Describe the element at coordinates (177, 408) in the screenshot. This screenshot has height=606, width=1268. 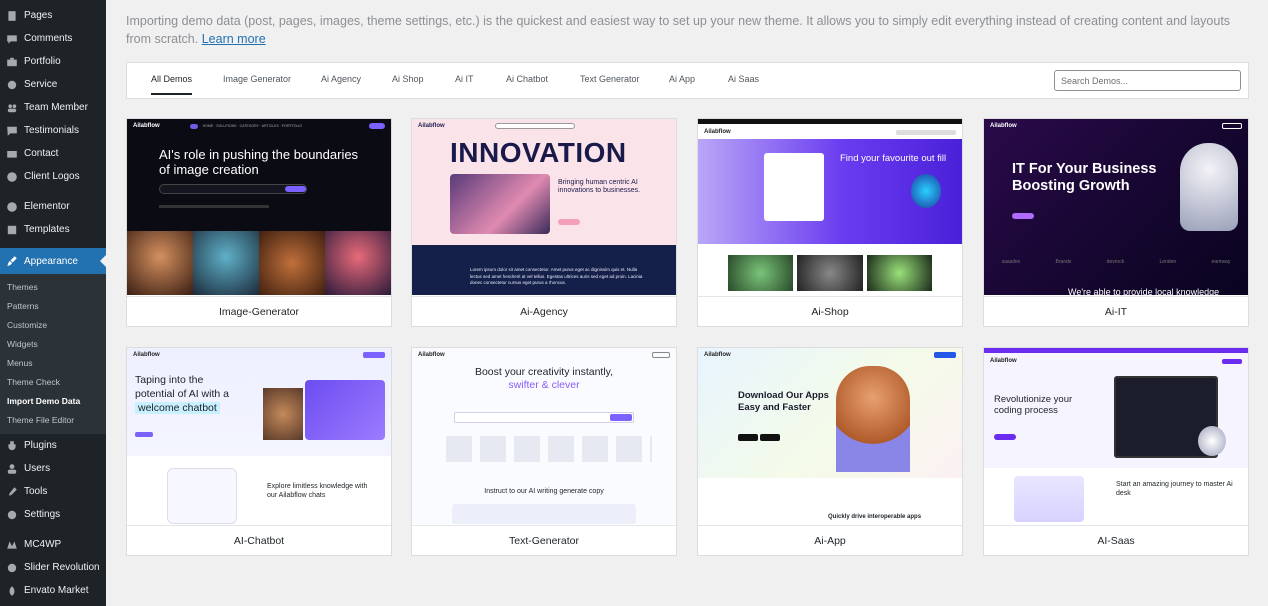
I see `demo-headline-highlight: welcome chatbot` at that location.